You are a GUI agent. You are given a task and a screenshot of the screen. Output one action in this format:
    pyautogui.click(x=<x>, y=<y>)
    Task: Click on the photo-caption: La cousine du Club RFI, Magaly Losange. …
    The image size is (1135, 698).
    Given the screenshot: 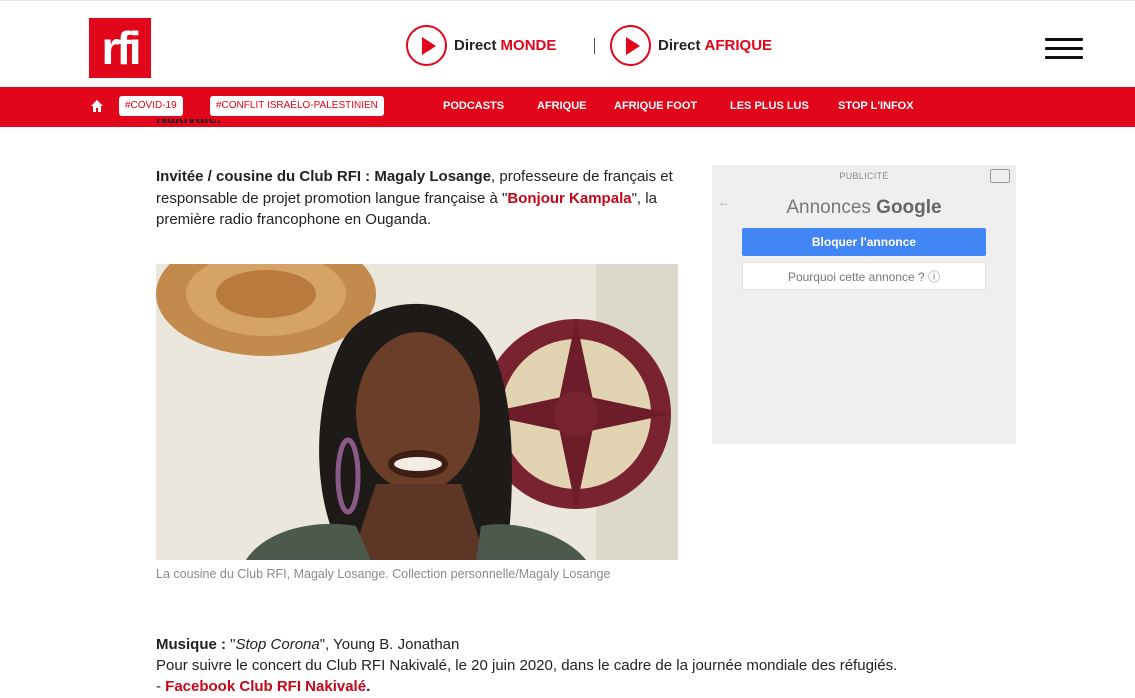 What is the action you would take?
    pyautogui.click(x=383, y=574)
    